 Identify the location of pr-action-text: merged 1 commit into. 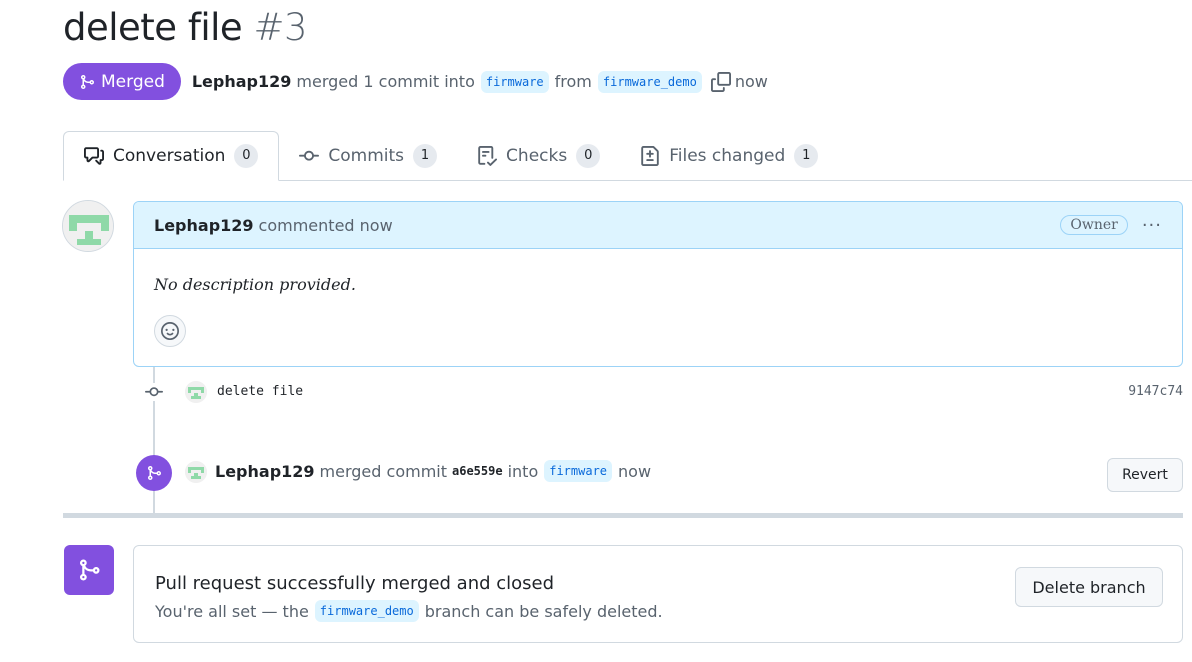
(385, 81).